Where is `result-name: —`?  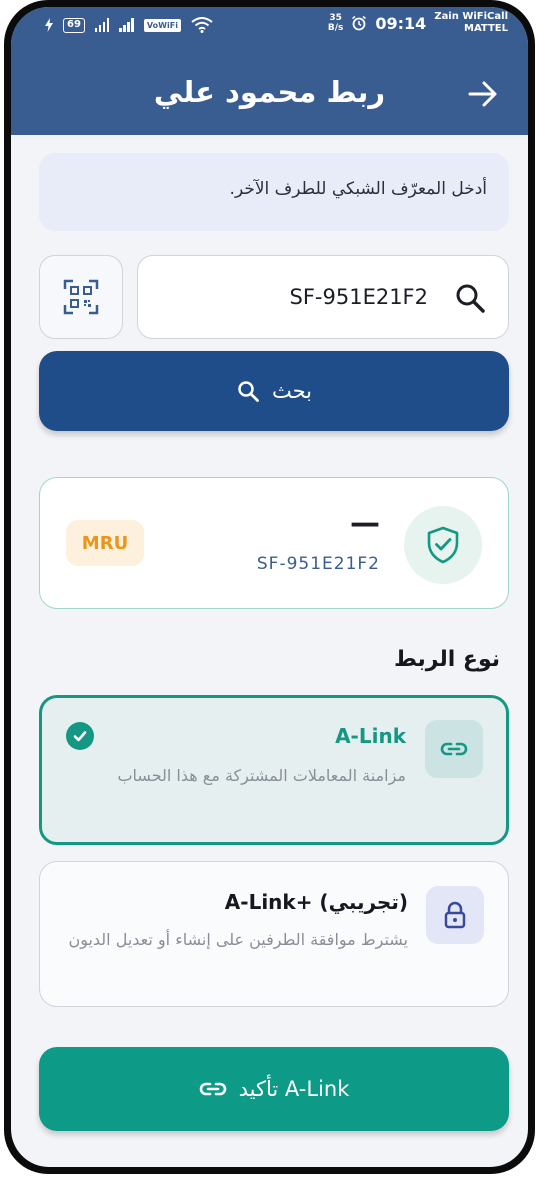 result-name: — is located at coordinates (365, 523).